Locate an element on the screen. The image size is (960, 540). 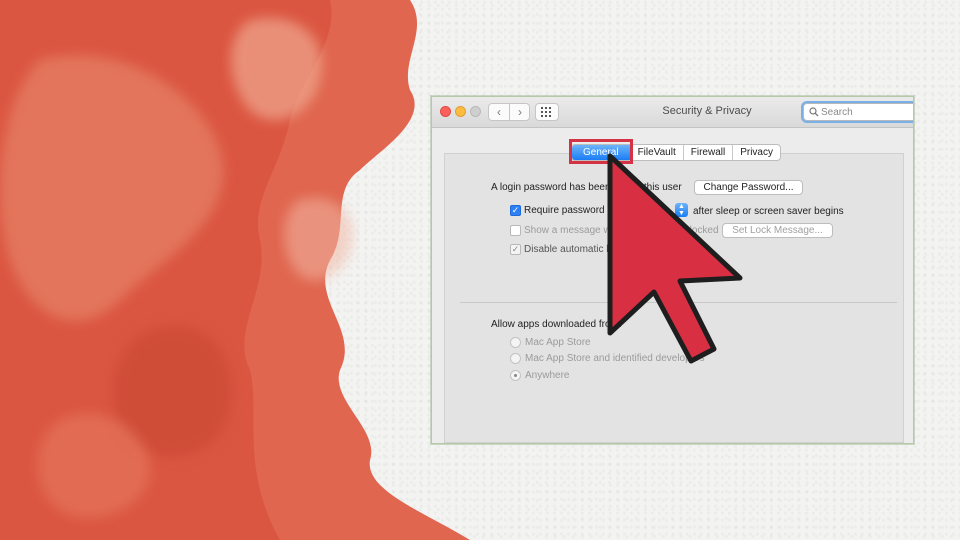
search-field is located at coordinates (858, 112).